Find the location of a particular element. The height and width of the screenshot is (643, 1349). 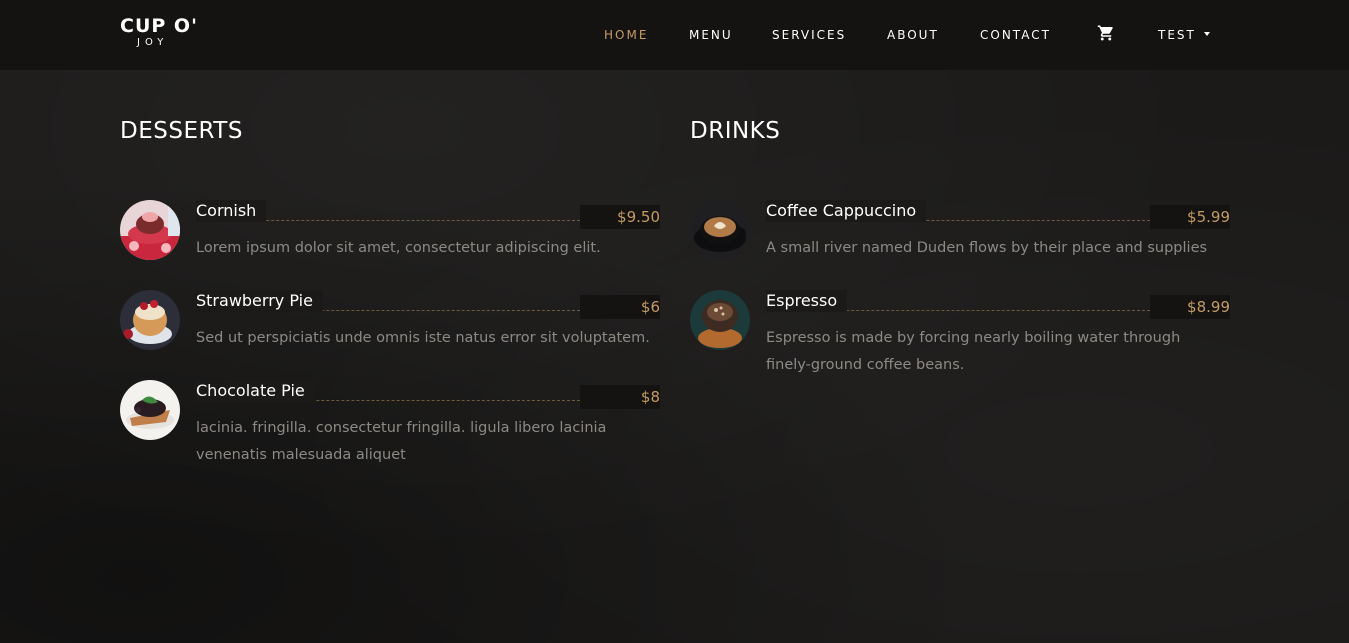

item-price: $8 is located at coordinates (620, 397).